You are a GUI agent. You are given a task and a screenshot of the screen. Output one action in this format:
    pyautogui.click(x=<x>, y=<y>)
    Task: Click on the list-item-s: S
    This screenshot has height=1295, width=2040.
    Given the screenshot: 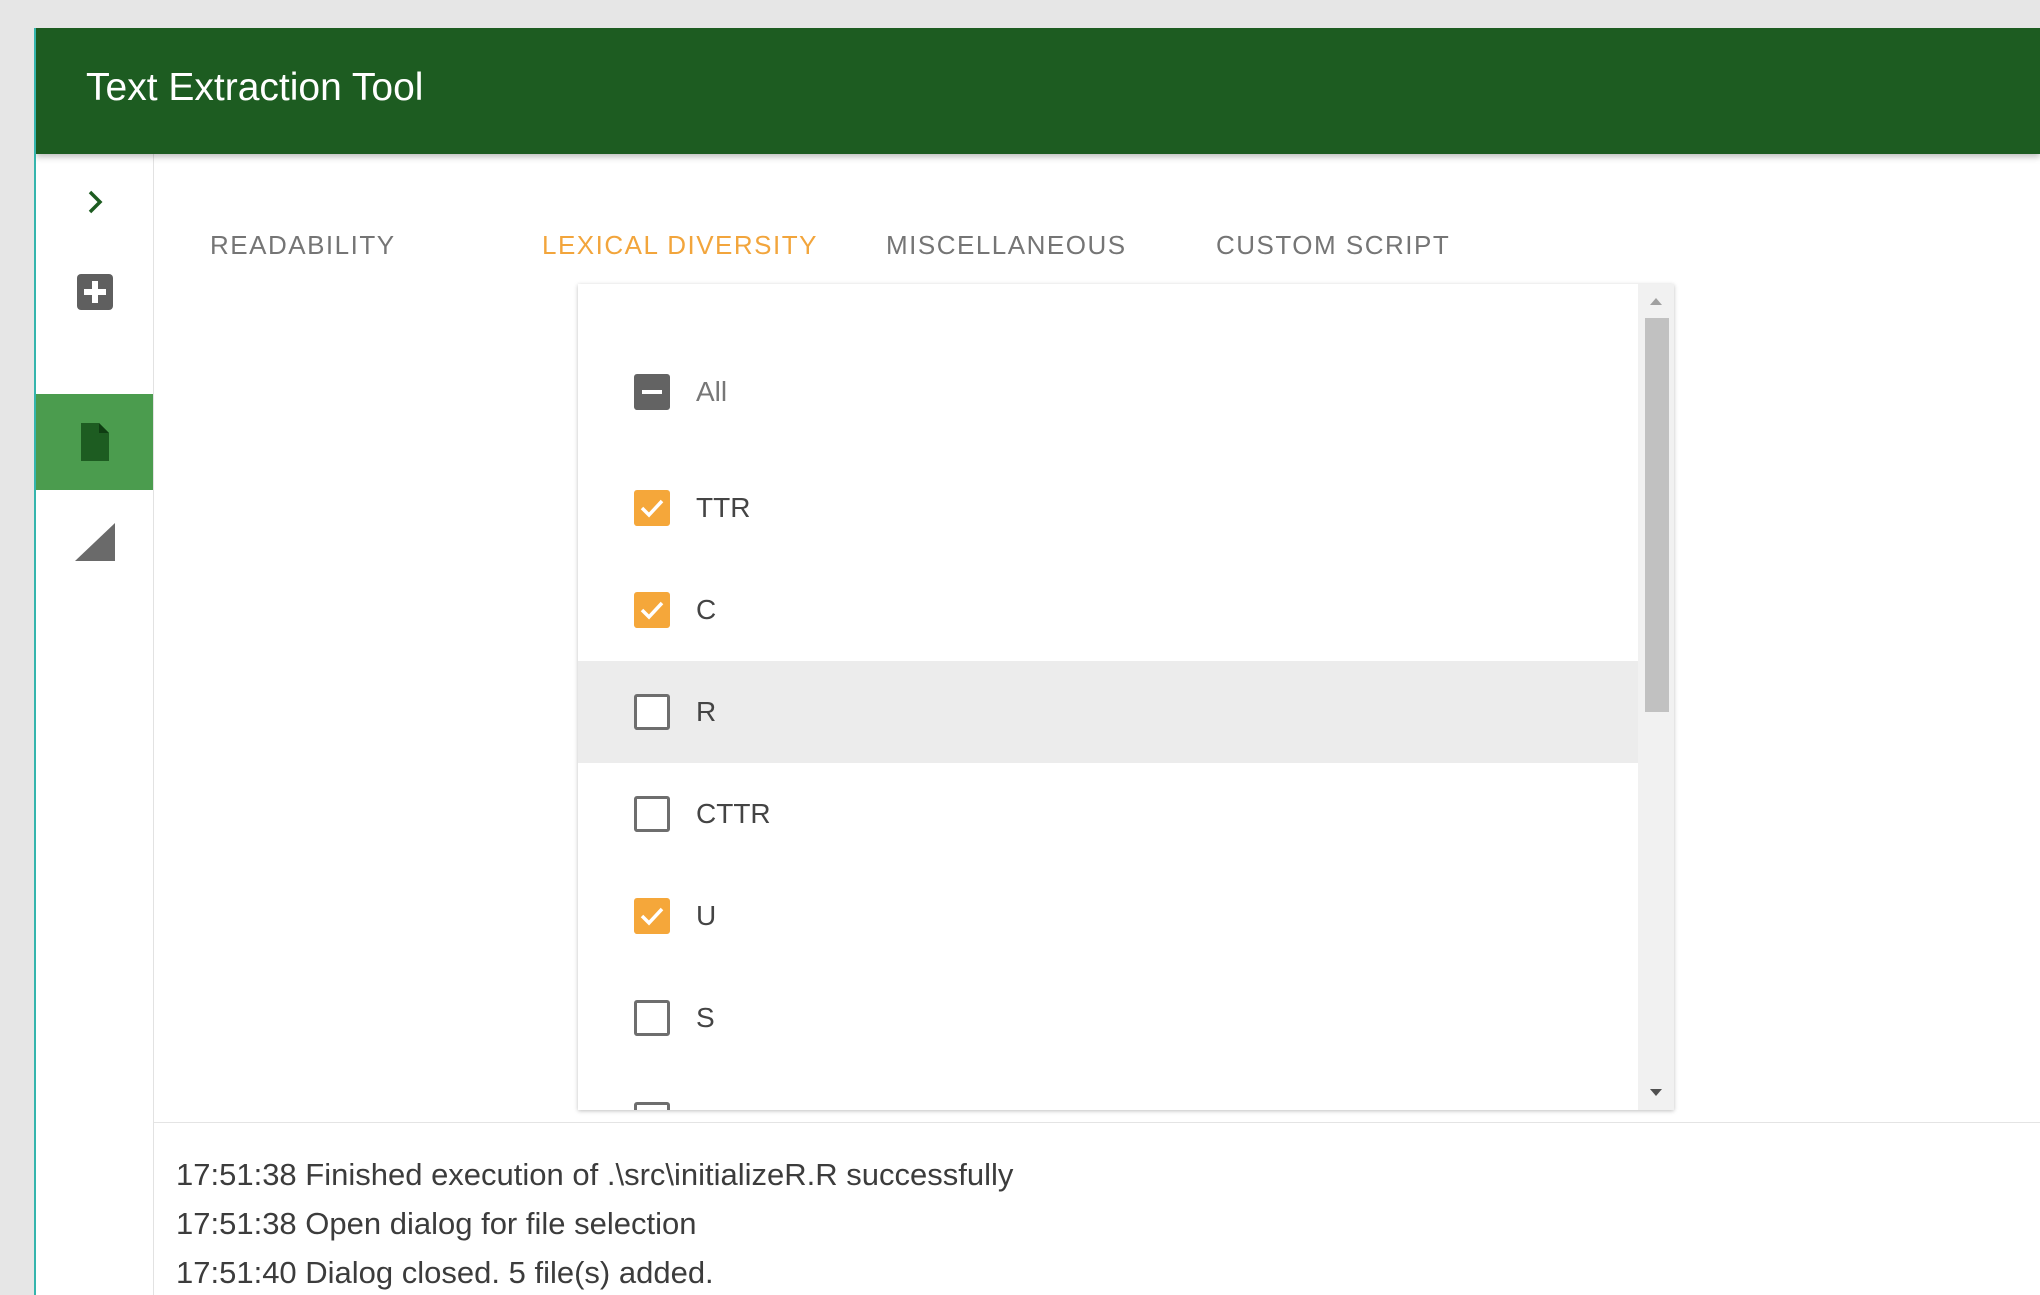 What is the action you would take?
    pyautogui.click(x=1108, y=1018)
    